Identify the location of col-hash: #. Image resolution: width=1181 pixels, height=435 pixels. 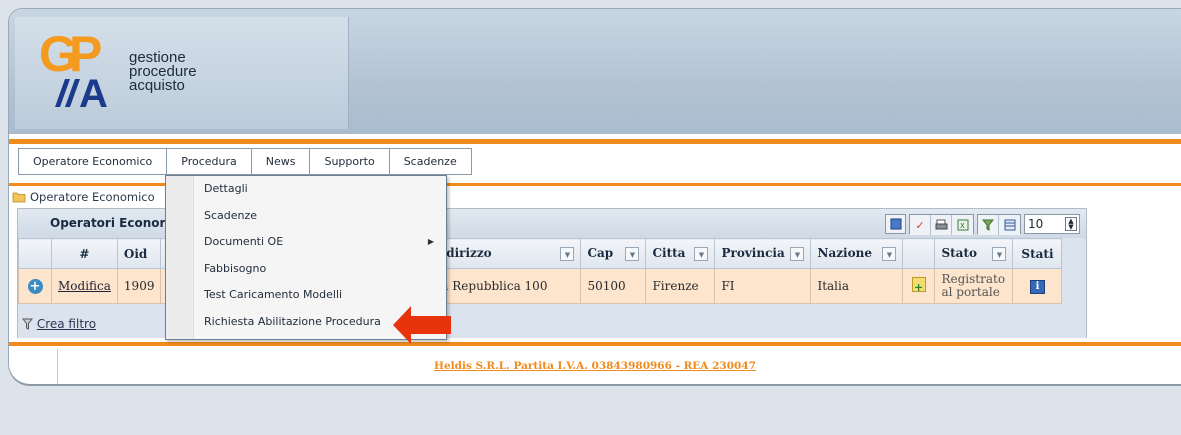
(84, 253).